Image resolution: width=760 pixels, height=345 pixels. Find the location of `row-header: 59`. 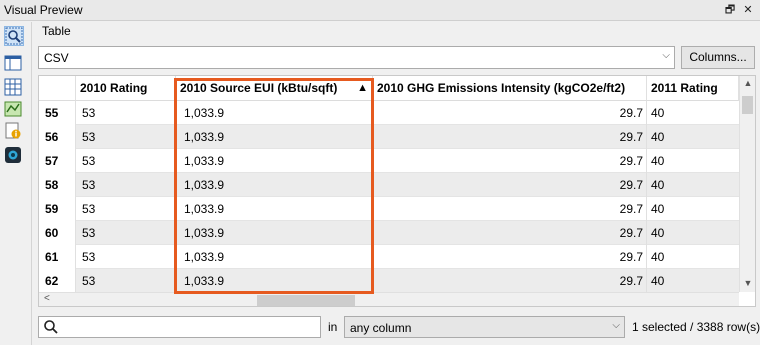

row-header: 59 is located at coordinates (57, 209).